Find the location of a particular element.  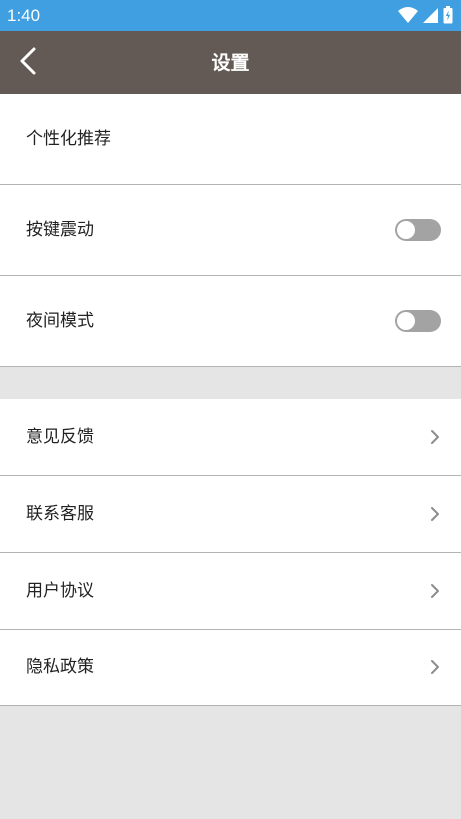

personalized-recommendation-label: 个性化推荐 is located at coordinates (68, 139).